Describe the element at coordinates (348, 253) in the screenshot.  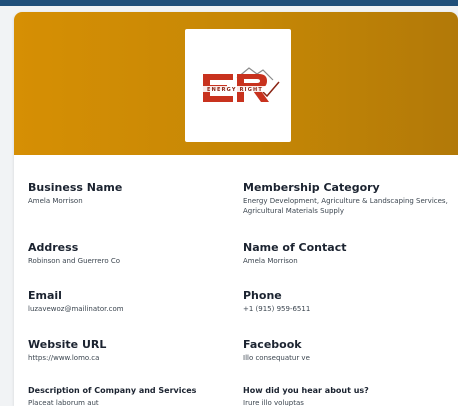
I see `field-name-of-contact: Name of Contact Amela Morrison` at that location.